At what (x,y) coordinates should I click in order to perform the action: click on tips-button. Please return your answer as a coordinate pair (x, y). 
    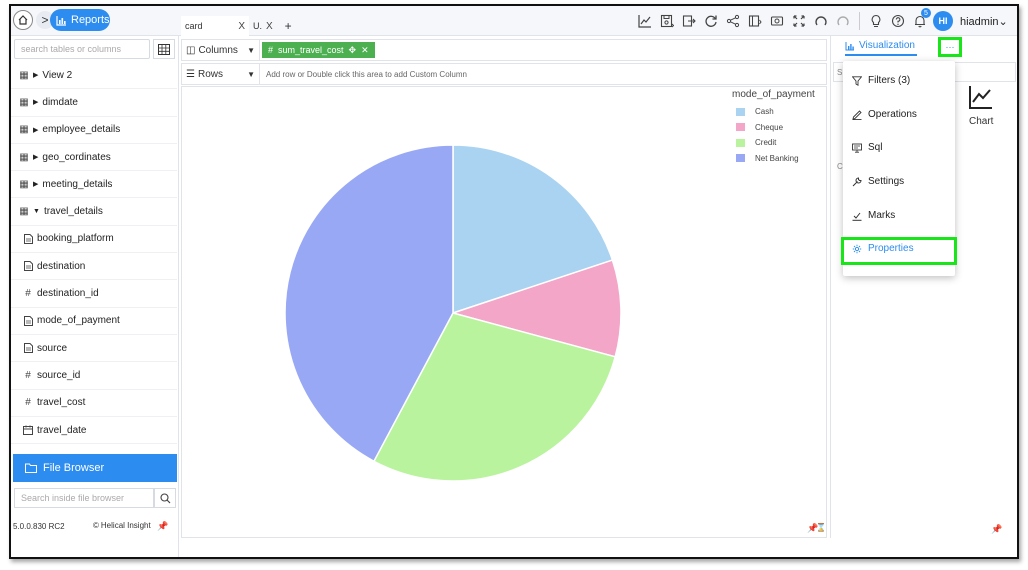
    Looking at the image, I should click on (876, 21).